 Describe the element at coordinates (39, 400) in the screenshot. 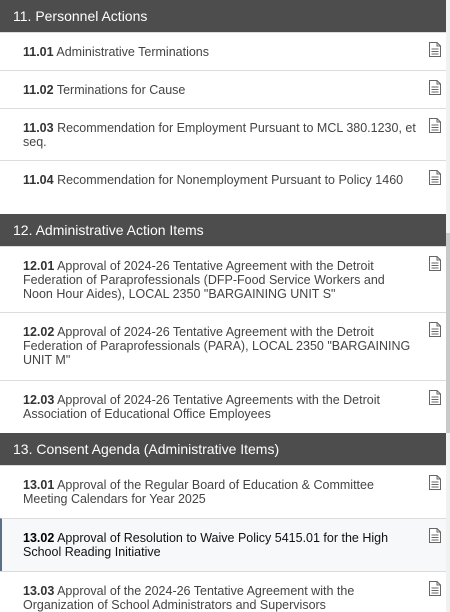

I see `item-number: 12.03` at that location.